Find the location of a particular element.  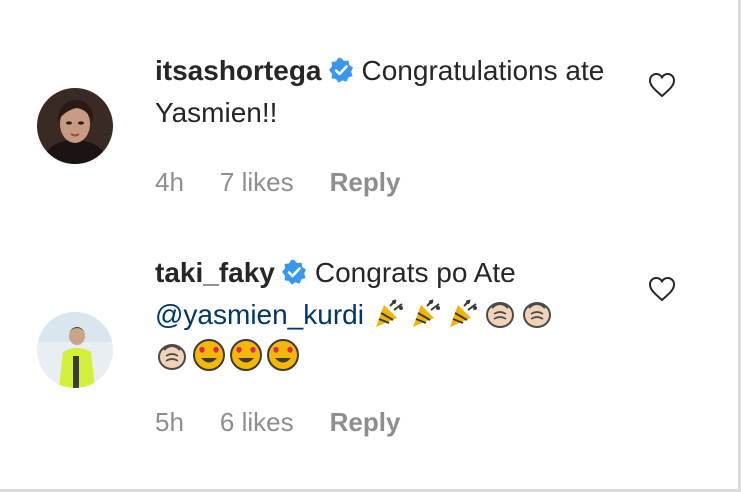

comment-time: 4h is located at coordinates (169, 182).